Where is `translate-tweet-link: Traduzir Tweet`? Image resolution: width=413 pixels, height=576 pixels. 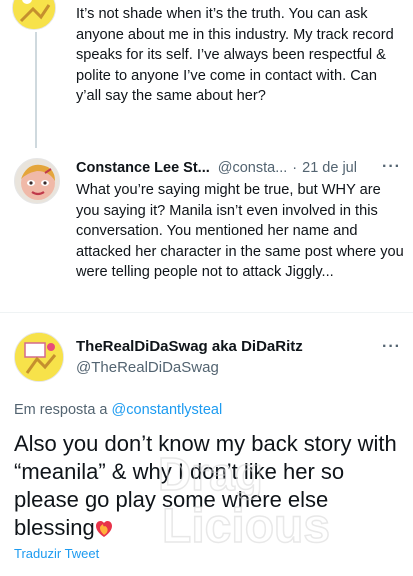
translate-tweet-link: Traduzir Tweet is located at coordinates (56, 553).